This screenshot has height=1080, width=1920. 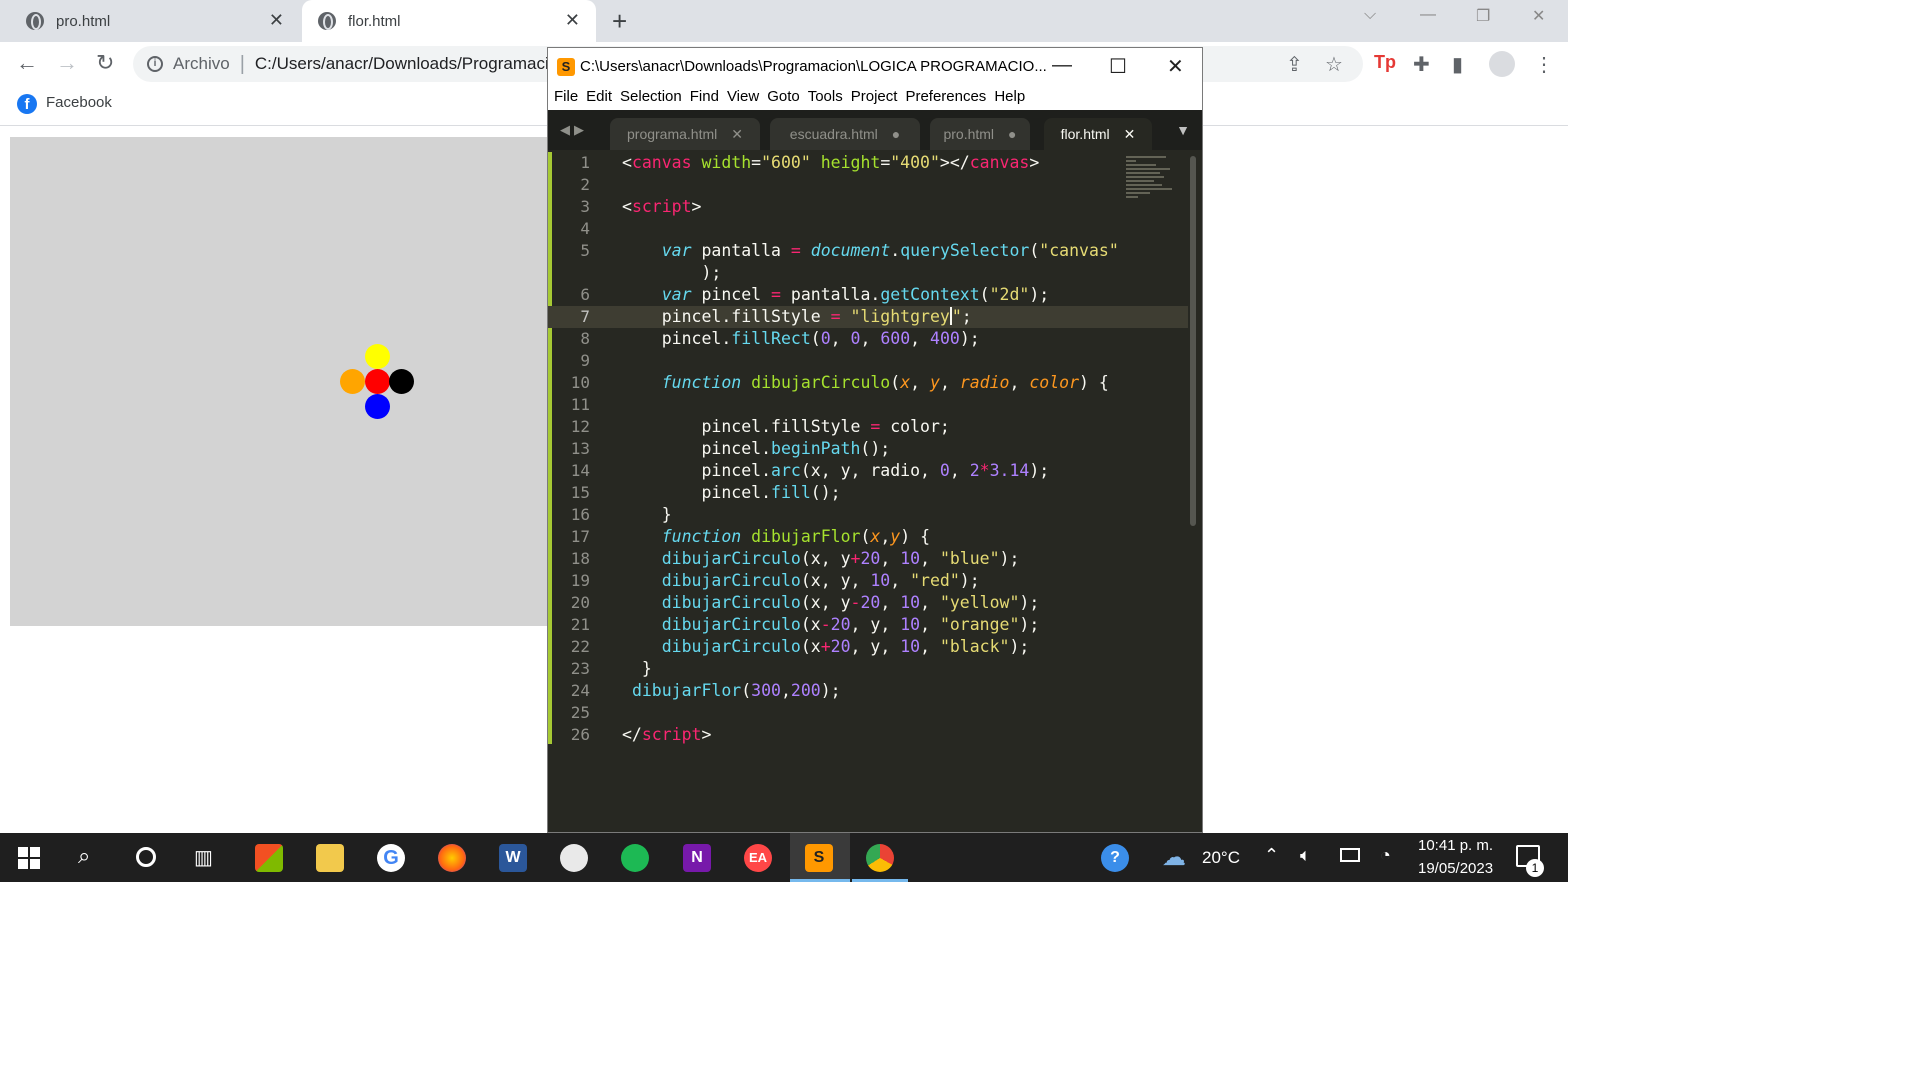 What do you see at coordinates (868, 185) in the screenshot?
I see `code-line: 2` at bounding box center [868, 185].